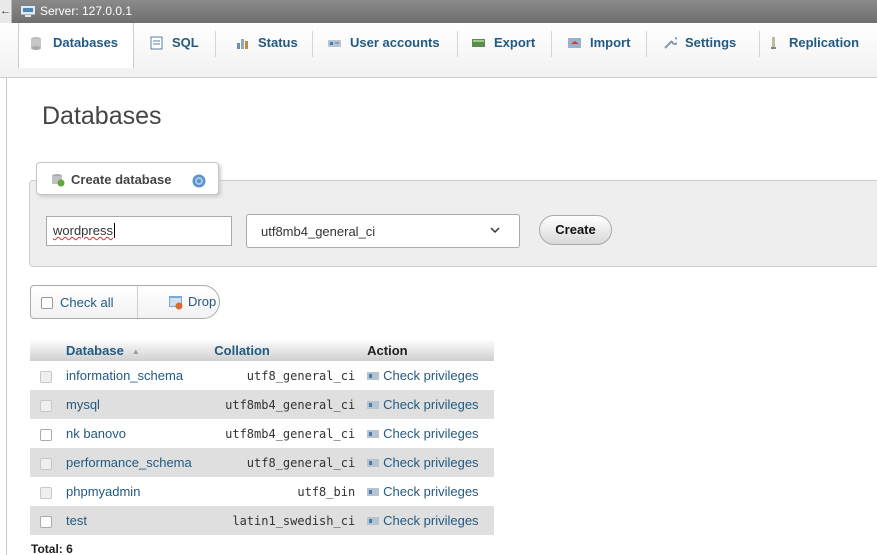 The width and height of the screenshot is (877, 555). I want to click on header-checkbox-spacer, so click(45, 350).